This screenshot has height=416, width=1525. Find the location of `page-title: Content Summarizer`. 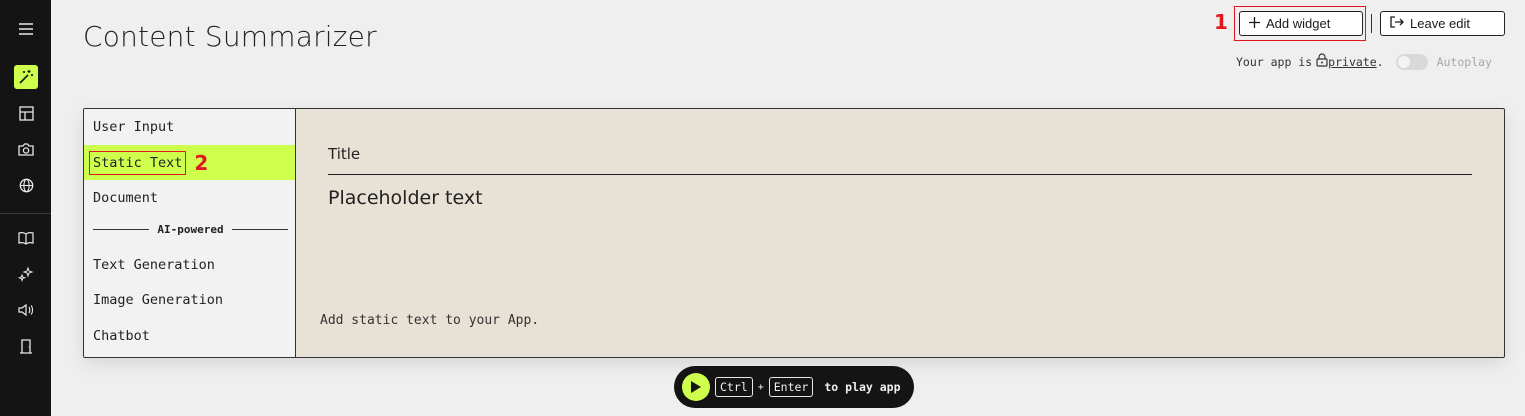

page-title: Content Summarizer is located at coordinates (230, 36).